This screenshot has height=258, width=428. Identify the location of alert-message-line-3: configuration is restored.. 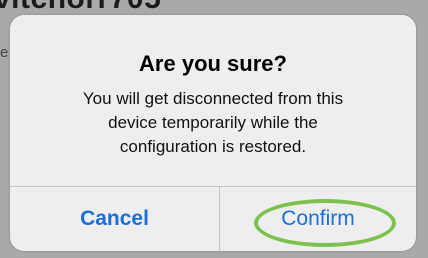
(213, 146).